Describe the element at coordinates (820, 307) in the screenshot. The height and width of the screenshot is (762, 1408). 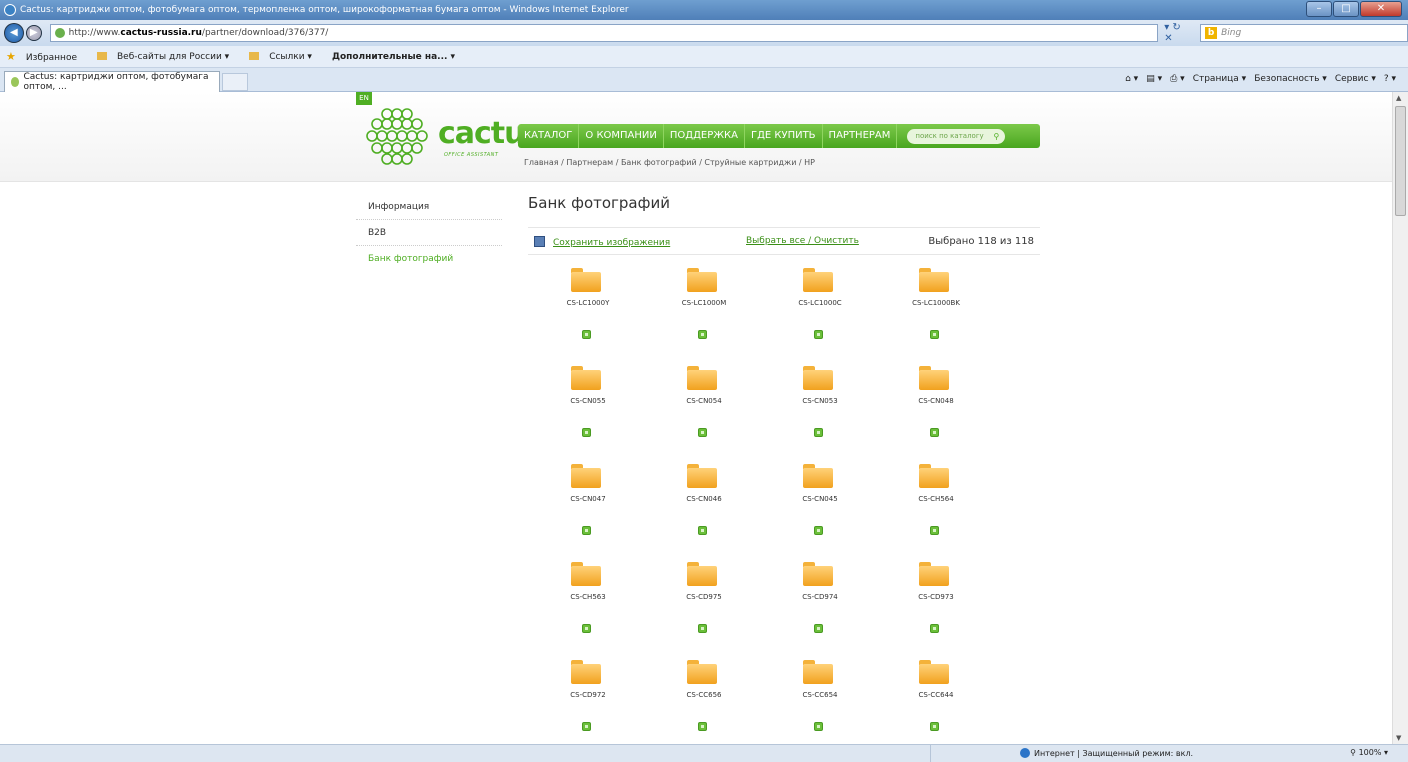
I see `folder-item: CS-LC1000C` at that location.